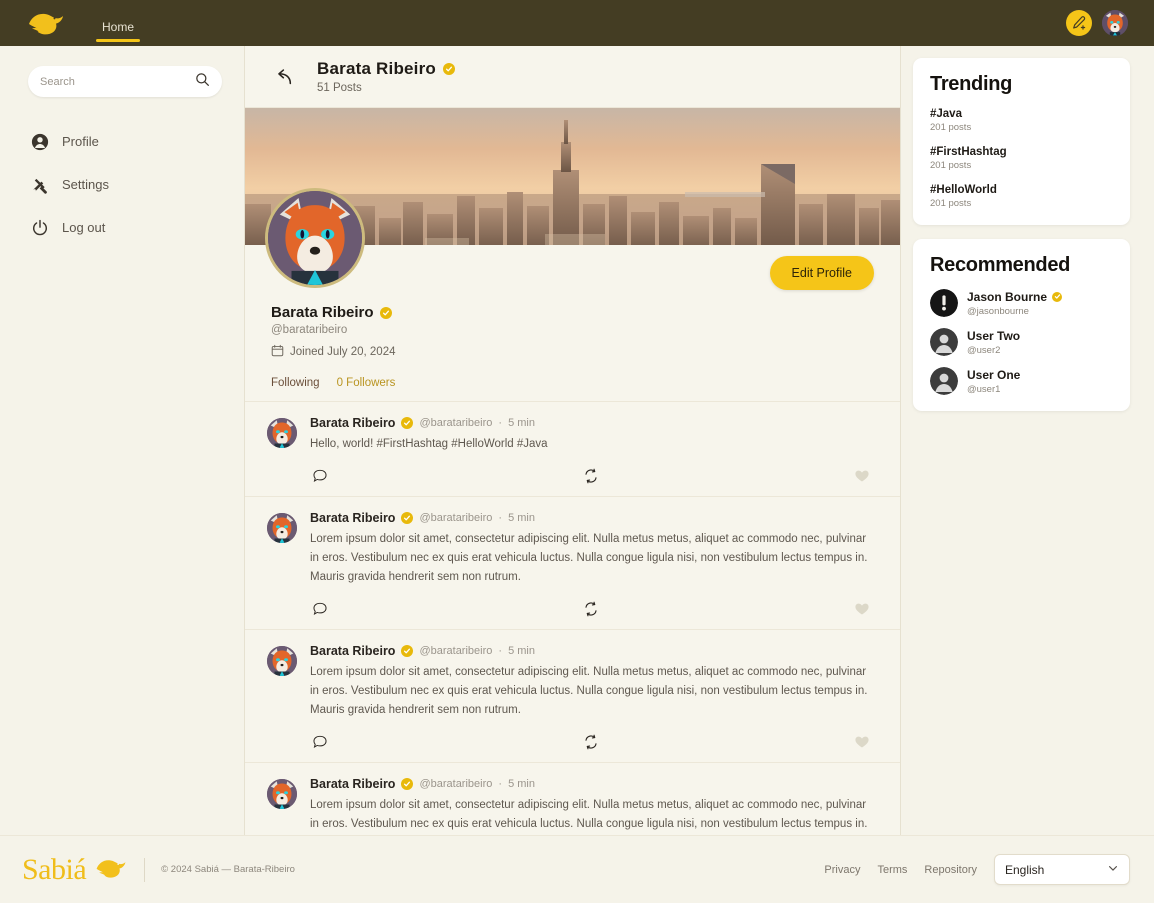 The height and width of the screenshot is (903, 1154). What do you see at coordinates (125, 184) in the screenshot?
I see `sidebar-item-settings: Settings` at bounding box center [125, 184].